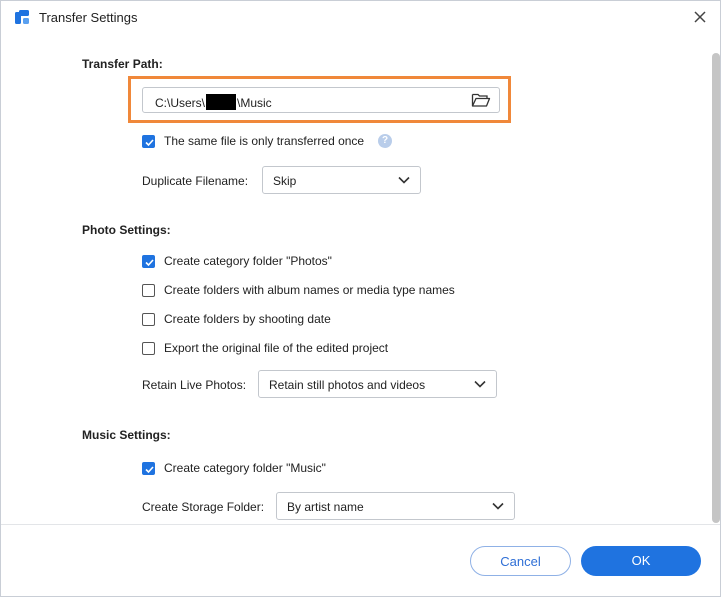 The height and width of the screenshot is (597, 721). Describe the element at coordinates (325, 507) in the screenshot. I see `storage-folder-value: By artist name` at that location.